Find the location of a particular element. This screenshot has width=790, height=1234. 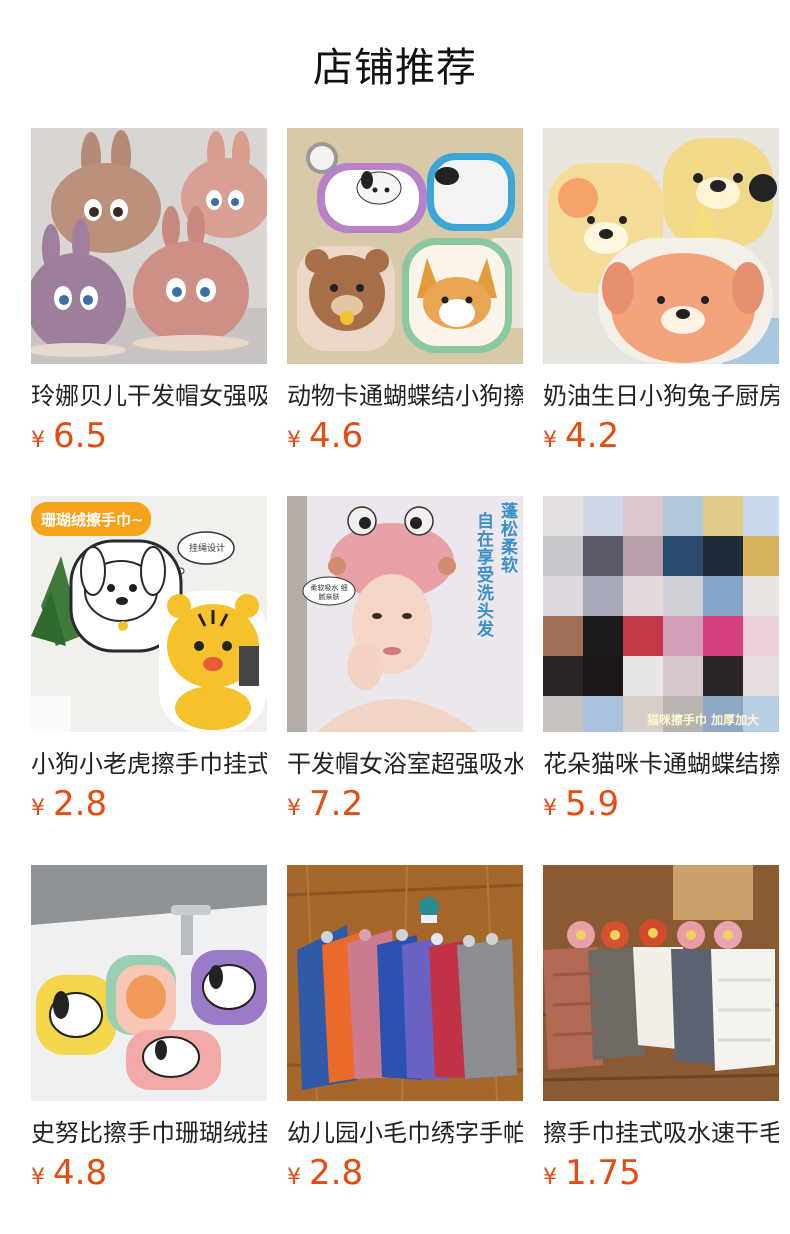

product-card: 玲娜贝儿干发帽女强吸水速干 ¥6.5 is located at coordinates (149, 295).